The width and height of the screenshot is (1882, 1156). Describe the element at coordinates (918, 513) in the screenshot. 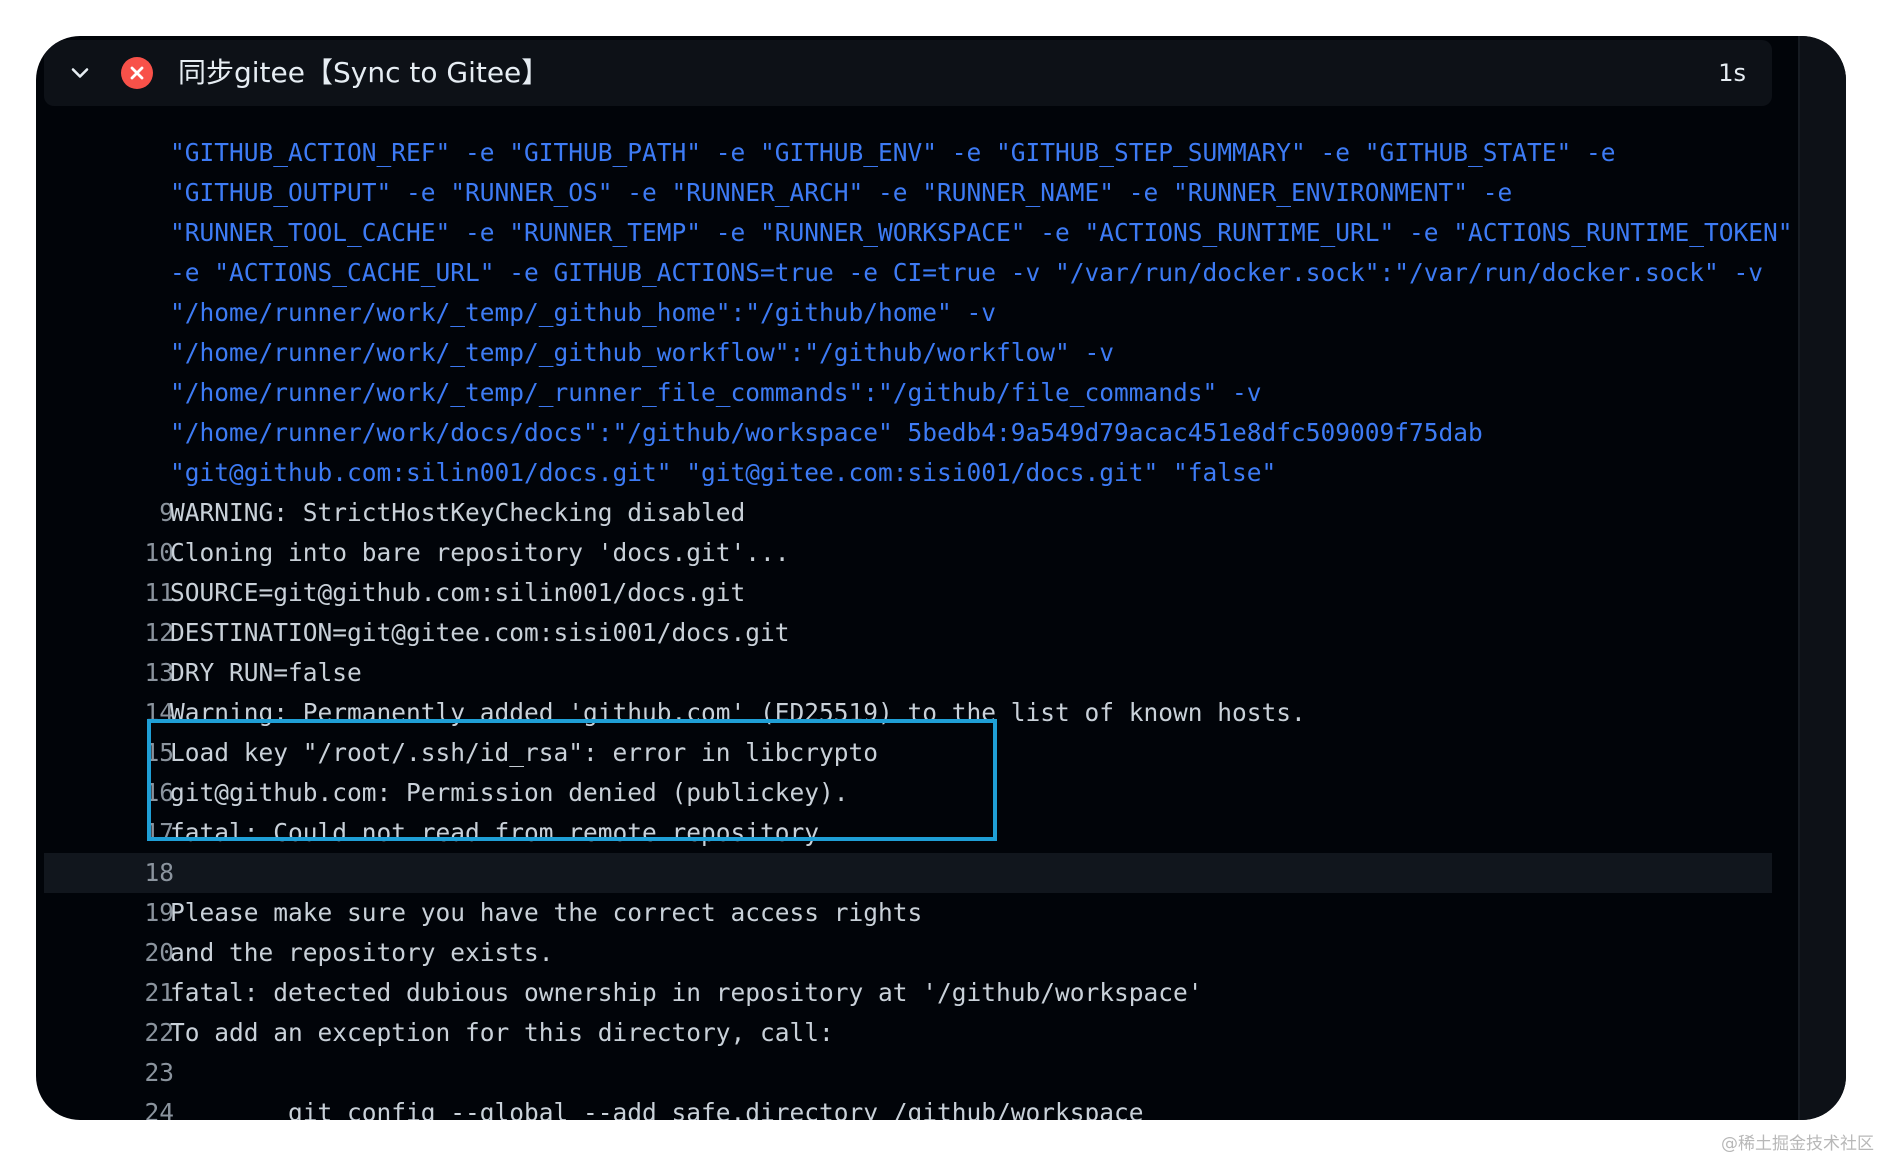

I see `log-line: 9 WARNING: StrictHostKeyChecking disabled` at that location.